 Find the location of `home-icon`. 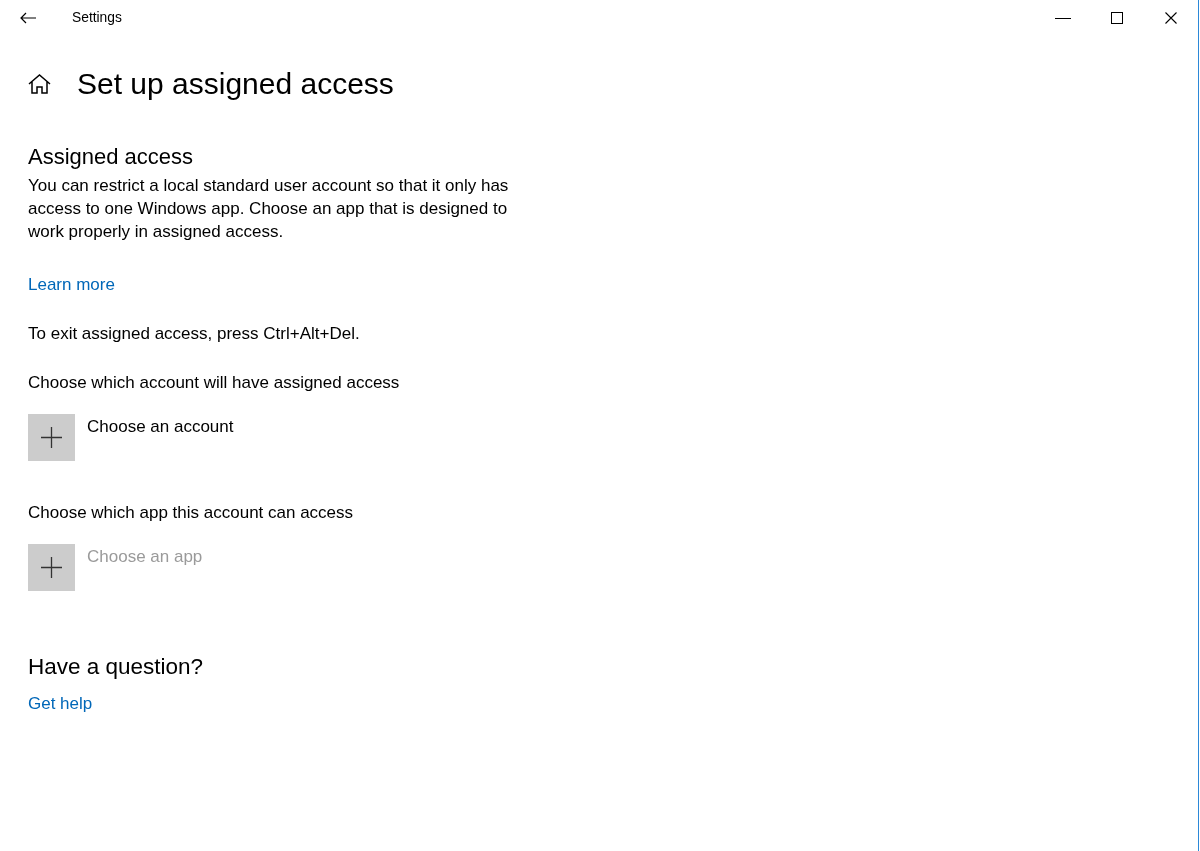

home-icon is located at coordinates (39, 84).